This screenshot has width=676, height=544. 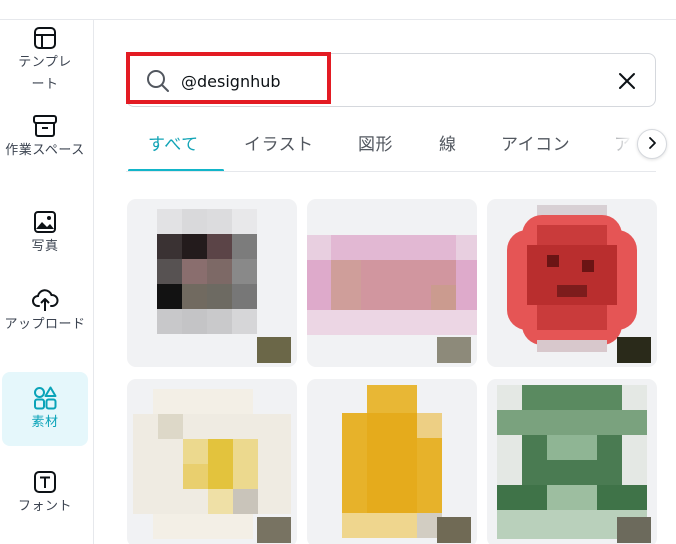 What do you see at coordinates (45, 422) in the screenshot?
I see `sidebar-item-label: 素材` at bounding box center [45, 422].